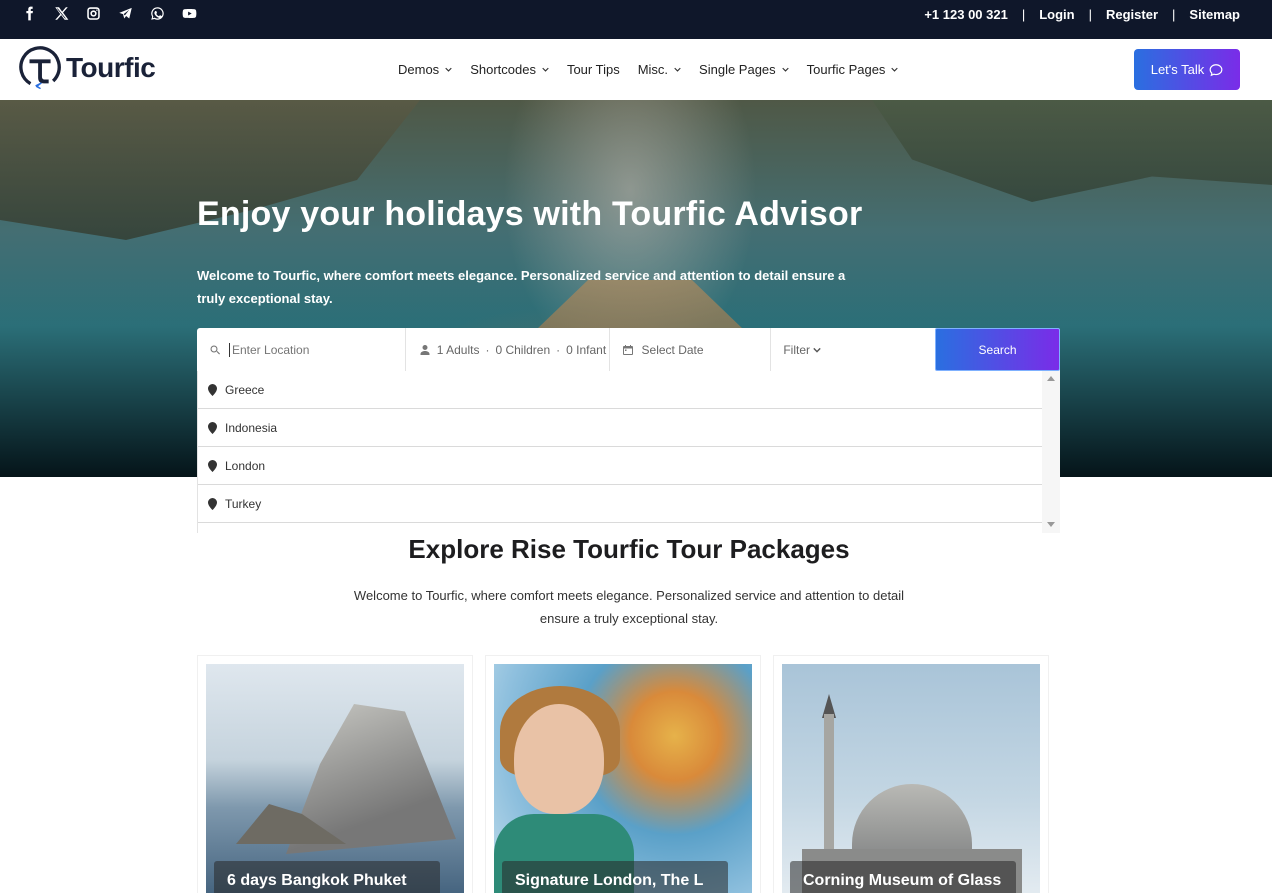 The width and height of the screenshot is (1272, 893). Describe the element at coordinates (672, 349) in the screenshot. I see `date-placeholder: Select Date` at that location.